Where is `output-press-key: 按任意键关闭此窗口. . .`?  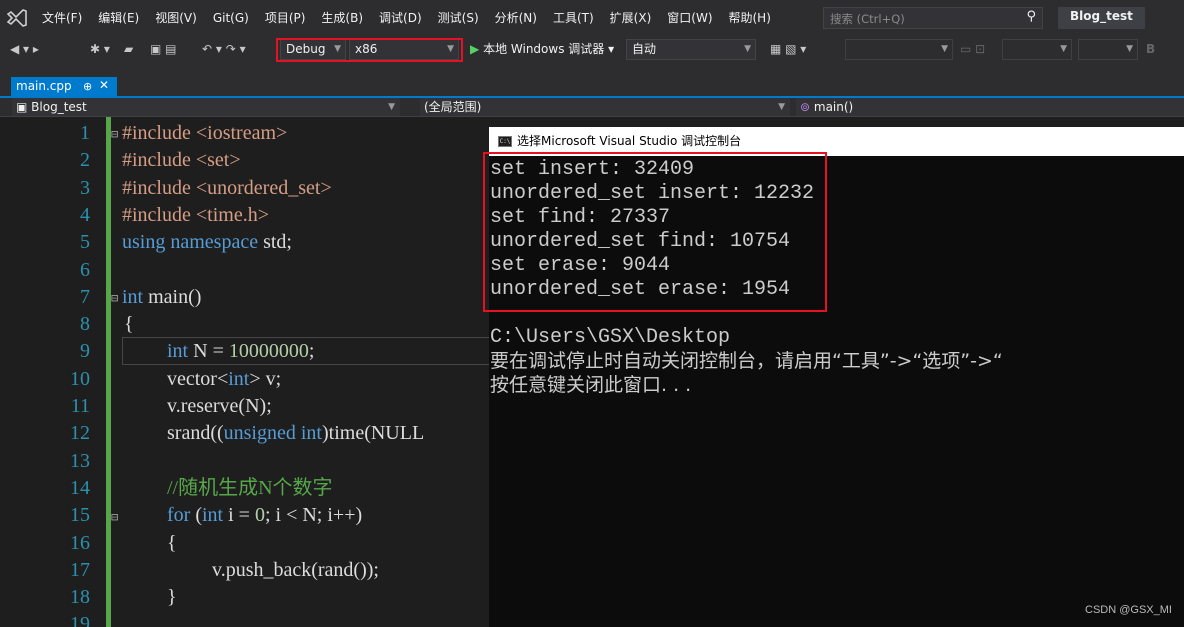
output-press-key: 按任意键关闭此窗口. . . is located at coordinates (591, 385).